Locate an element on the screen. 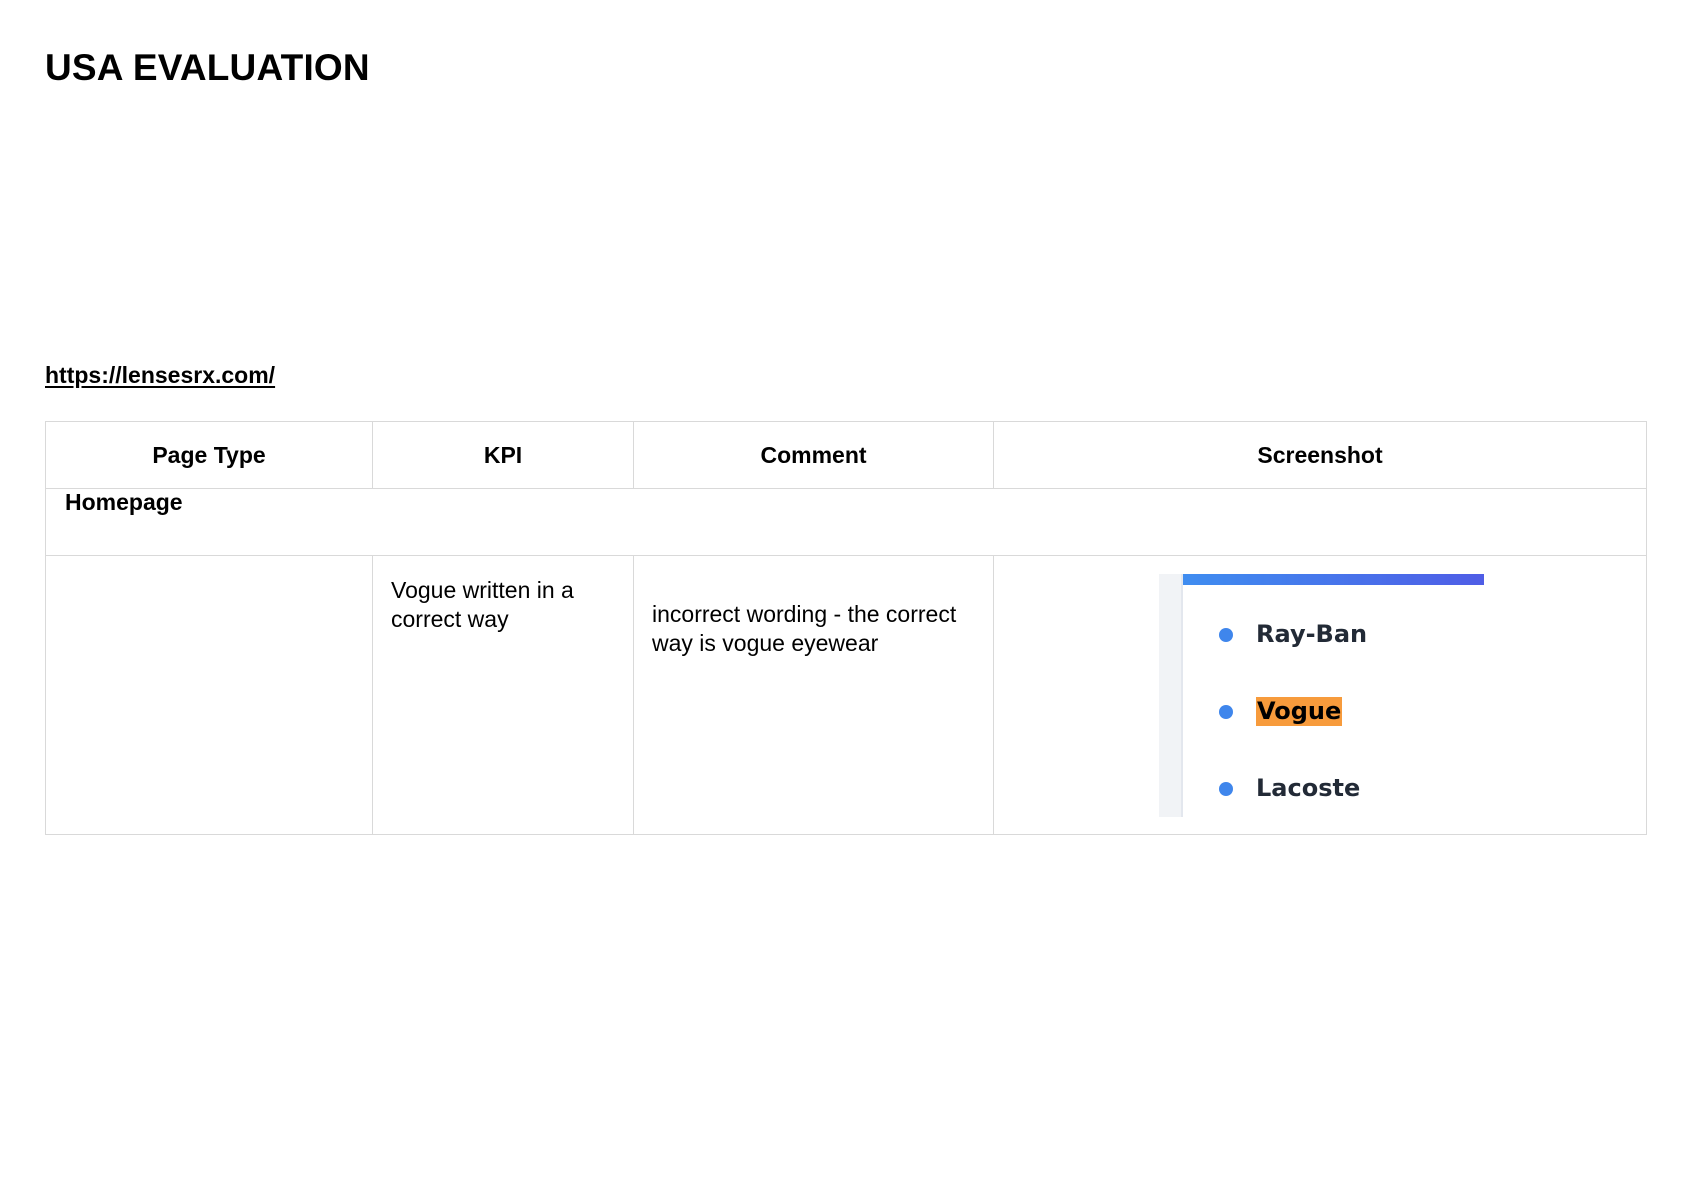 The width and height of the screenshot is (1684, 1191). page-title: USA EVALUATION is located at coordinates (207, 67).